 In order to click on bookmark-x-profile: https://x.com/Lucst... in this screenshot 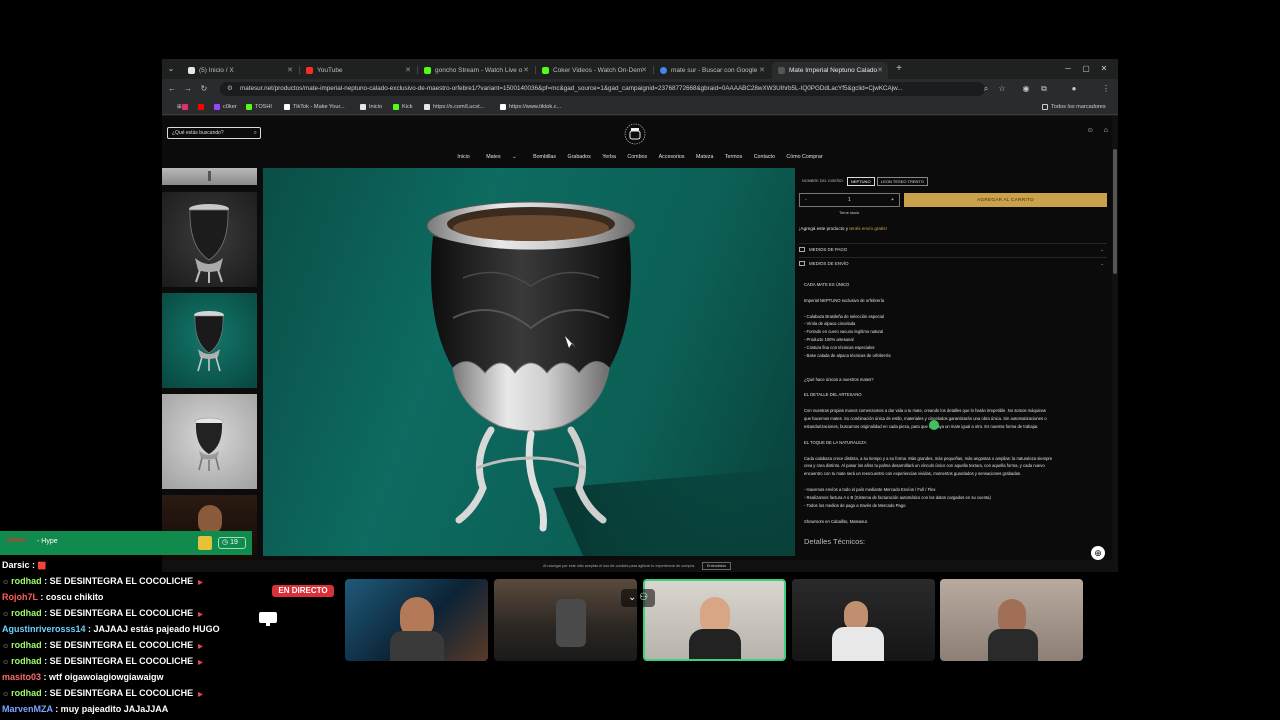, I will do `click(454, 107)`.